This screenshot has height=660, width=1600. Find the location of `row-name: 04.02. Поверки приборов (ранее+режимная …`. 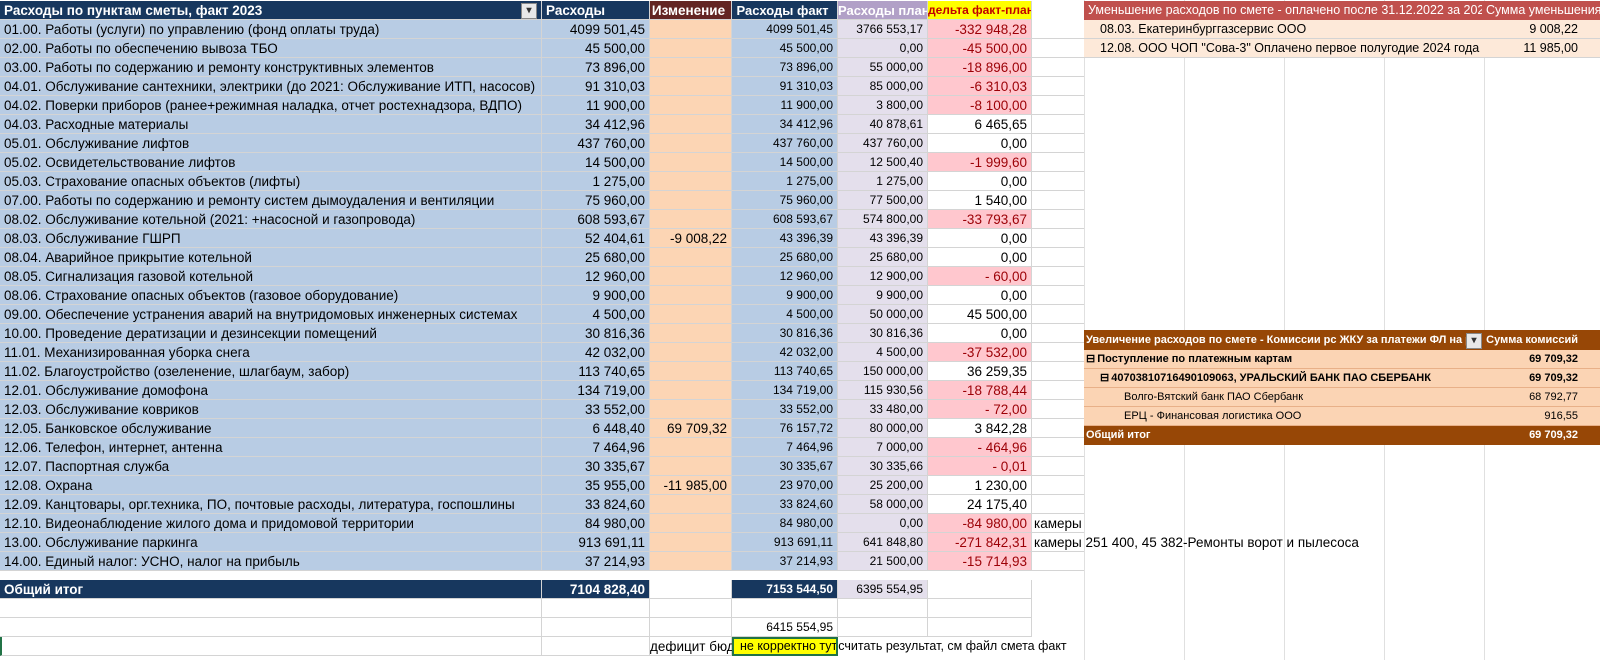

row-name: 04.02. Поверки приборов (ранее+режимная … is located at coordinates (271, 105).